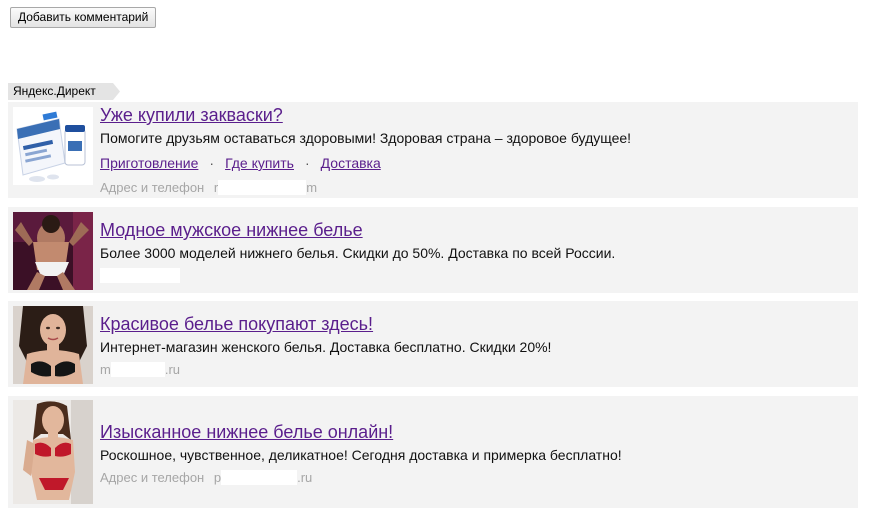 The height and width of the screenshot is (520, 870). I want to click on sitelink-delivery: Доставка, so click(351, 163).